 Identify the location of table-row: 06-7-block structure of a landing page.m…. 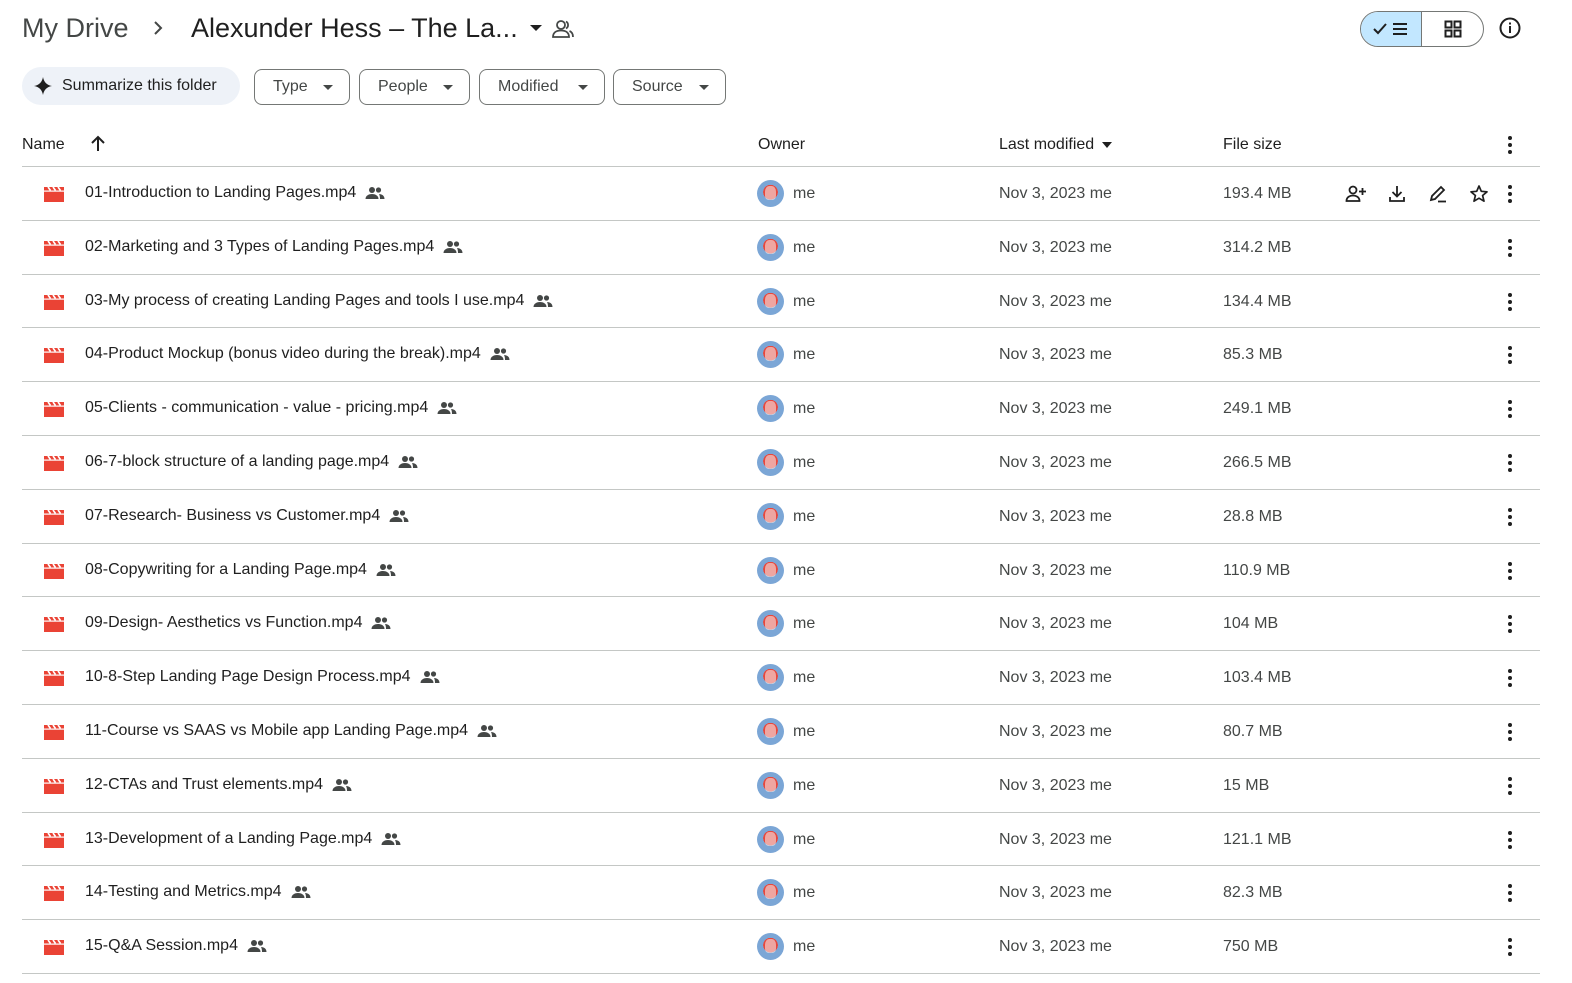
(781, 463).